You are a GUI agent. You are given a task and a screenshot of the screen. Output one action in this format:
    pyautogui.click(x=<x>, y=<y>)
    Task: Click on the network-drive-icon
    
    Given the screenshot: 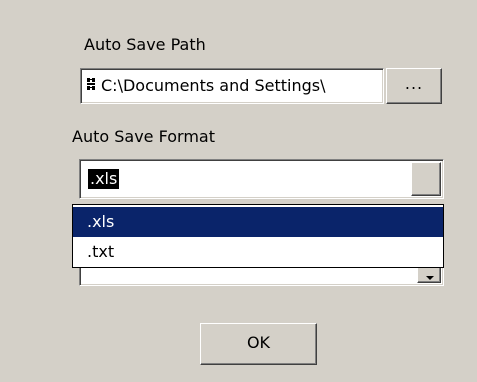 What is the action you would take?
    pyautogui.click(x=91, y=84)
    